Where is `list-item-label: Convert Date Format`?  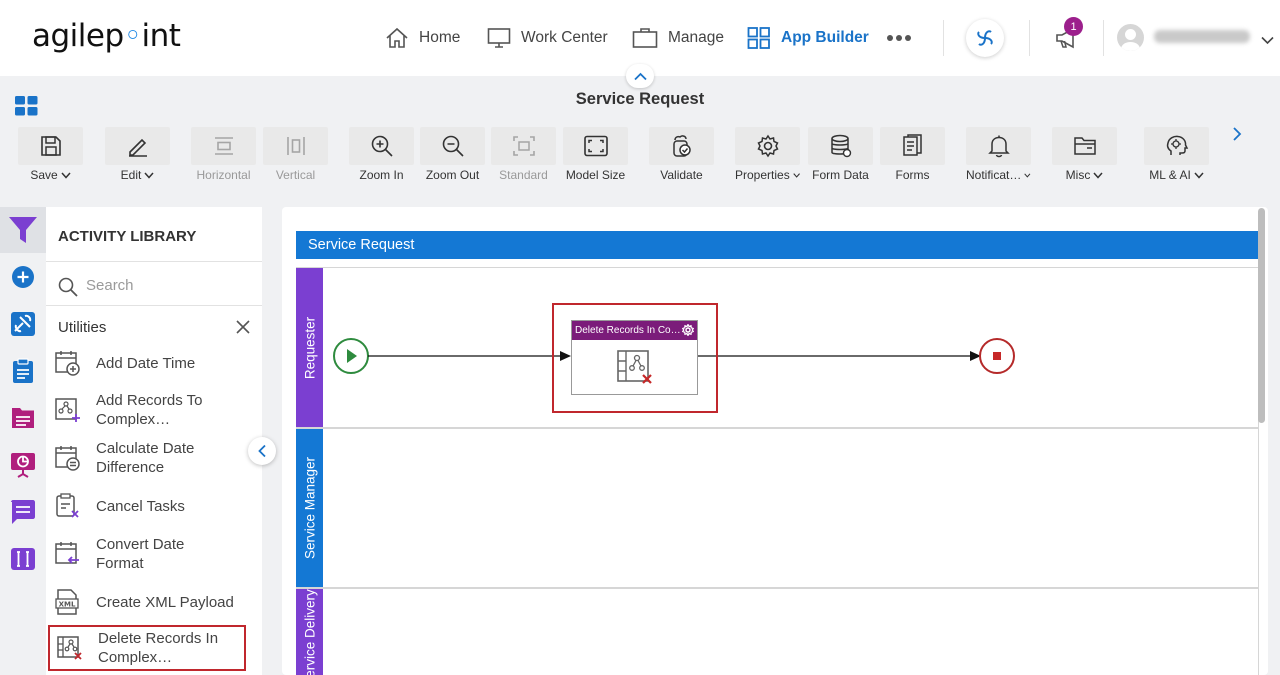
list-item-label: Convert Date Format is located at coordinates (140, 554).